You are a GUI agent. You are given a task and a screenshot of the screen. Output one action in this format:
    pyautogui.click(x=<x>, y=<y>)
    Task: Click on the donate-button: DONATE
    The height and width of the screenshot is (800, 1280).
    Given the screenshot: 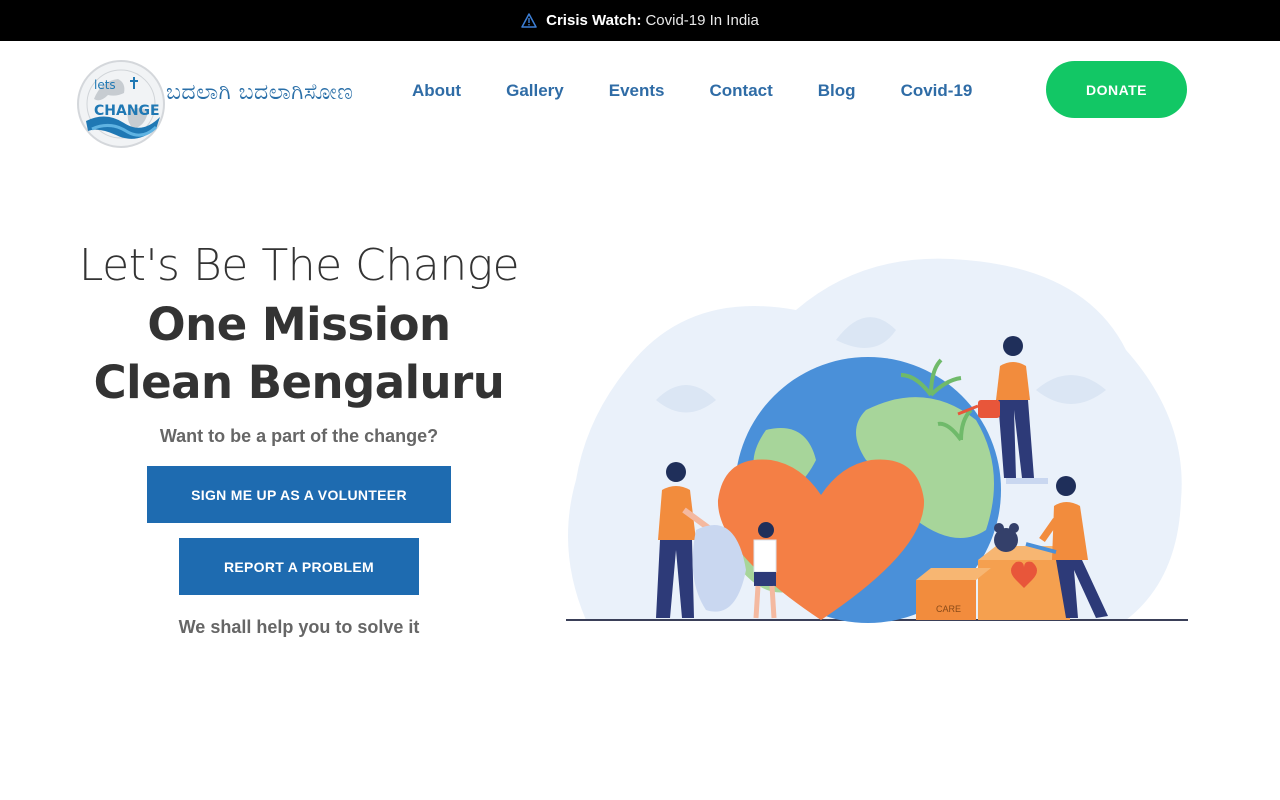 What is the action you would take?
    pyautogui.click(x=1116, y=89)
    